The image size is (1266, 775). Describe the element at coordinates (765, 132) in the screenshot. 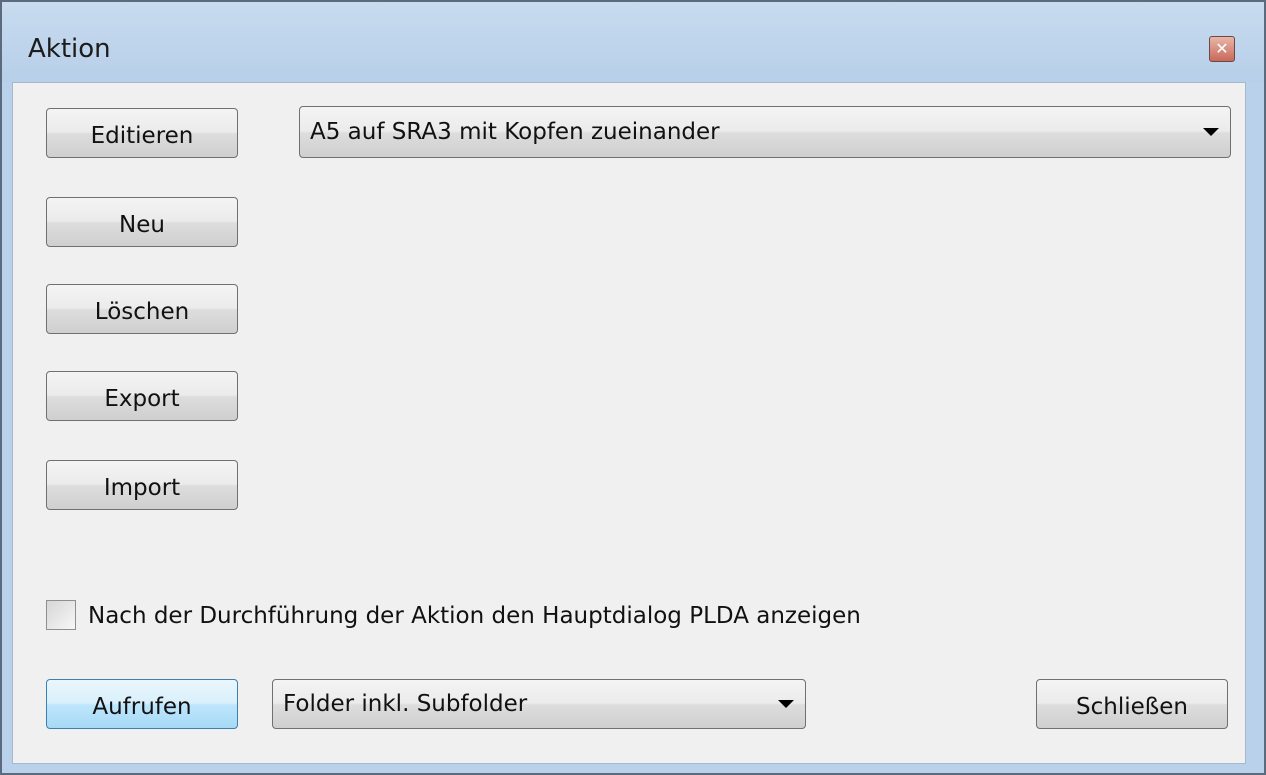

I see `action-select: A5 auf SRA3 mit Kopfen zueinander` at that location.